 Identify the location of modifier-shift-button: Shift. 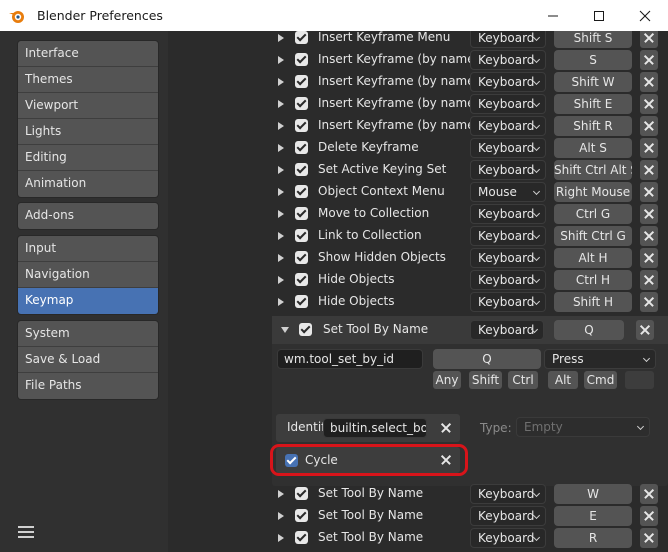
(485, 380).